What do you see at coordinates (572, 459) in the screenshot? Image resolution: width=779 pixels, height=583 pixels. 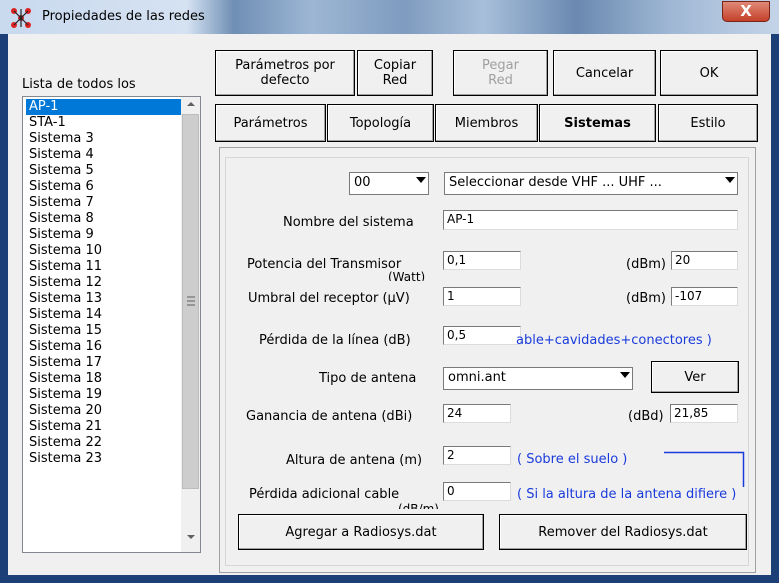 I see `antenna-height-note: ( Sobre el suelo )` at bounding box center [572, 459].